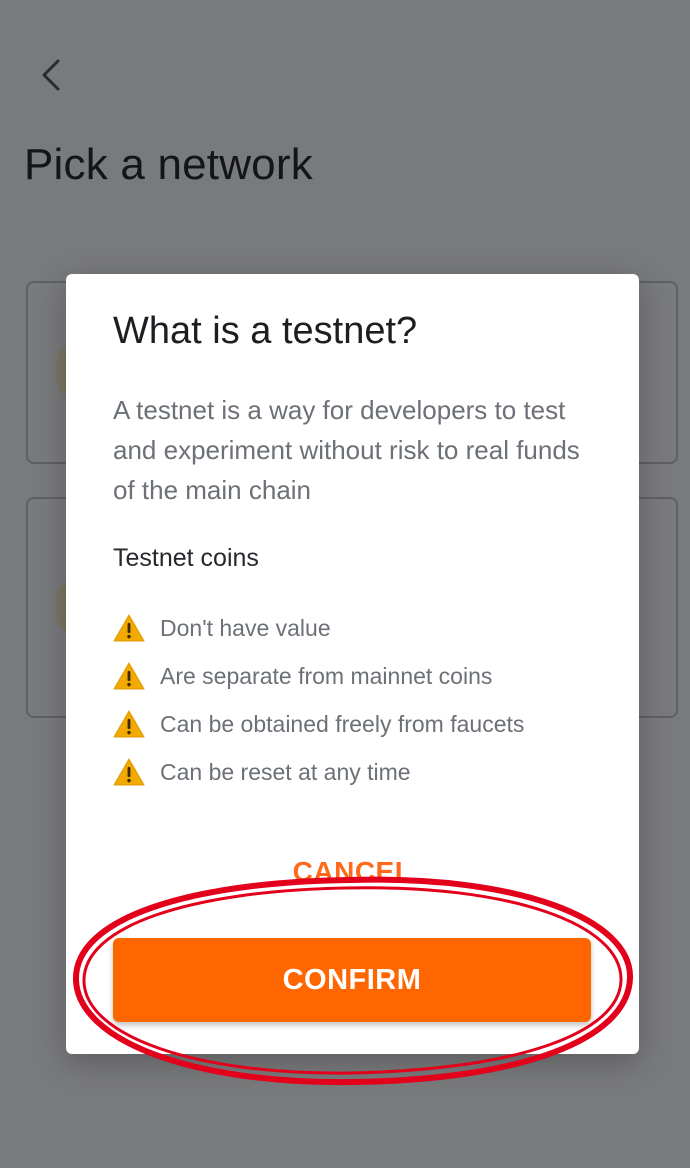 This screenshot has height=1168, width=690. I want to click on warning-item: Can be obtained freely from faucets, so click(318, 724).